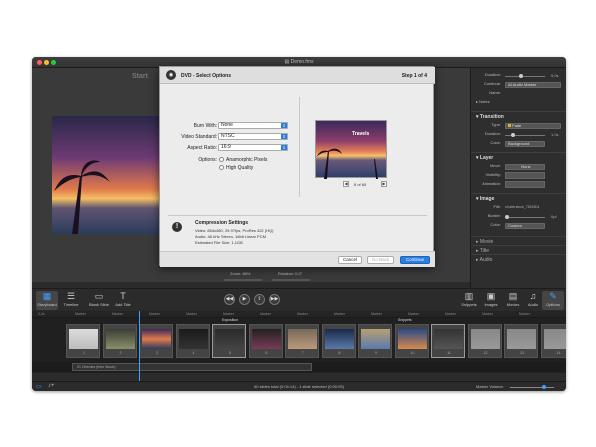 The width and height of the screenshot is (596, 447). What do you see at coordinates (484, 341) in the screenshot?
I see `slide-clip: 12` at bounding box center [484, 341].